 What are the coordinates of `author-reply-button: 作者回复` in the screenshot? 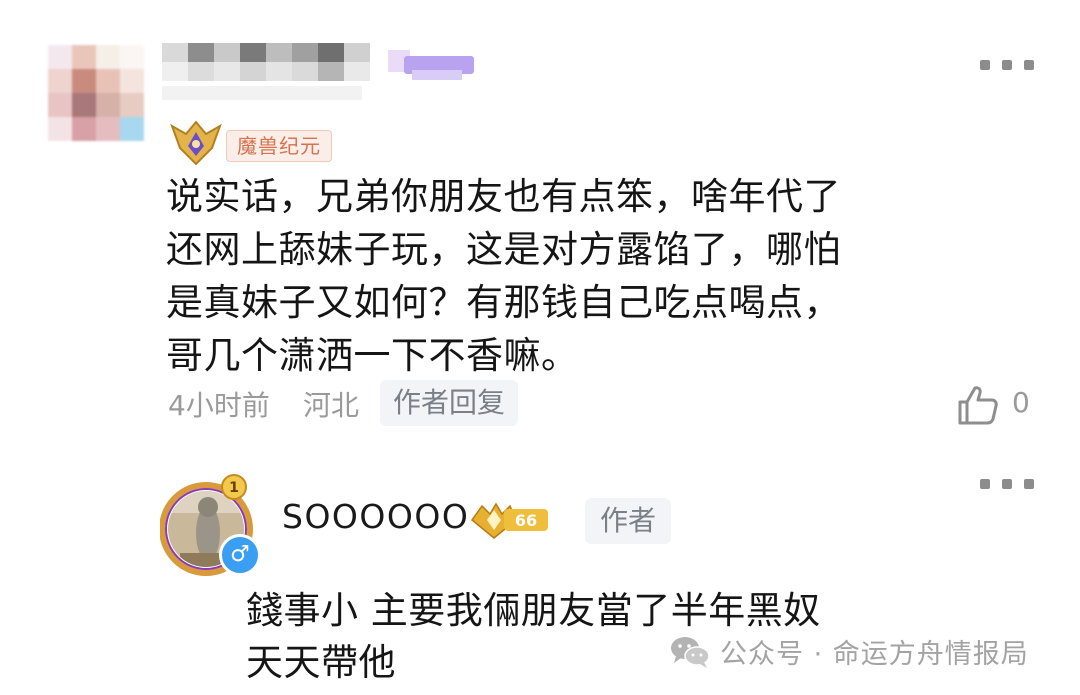 It's located at (449, 403).